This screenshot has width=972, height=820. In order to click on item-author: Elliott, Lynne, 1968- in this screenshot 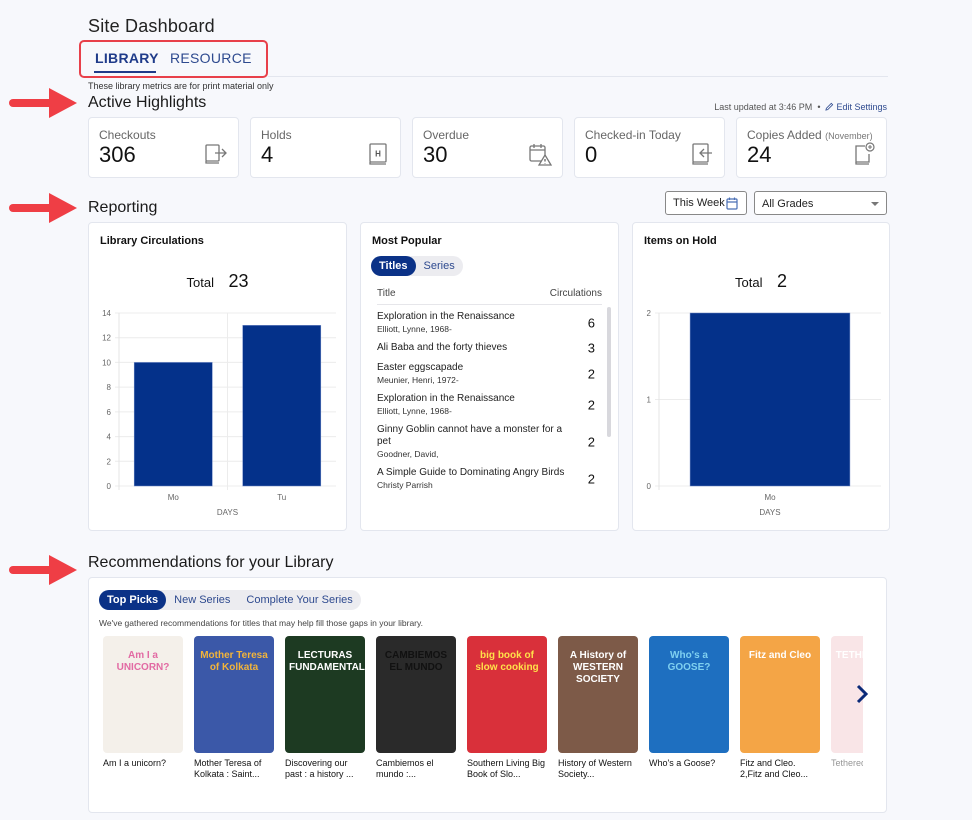, I will do `click(414, 411)`.